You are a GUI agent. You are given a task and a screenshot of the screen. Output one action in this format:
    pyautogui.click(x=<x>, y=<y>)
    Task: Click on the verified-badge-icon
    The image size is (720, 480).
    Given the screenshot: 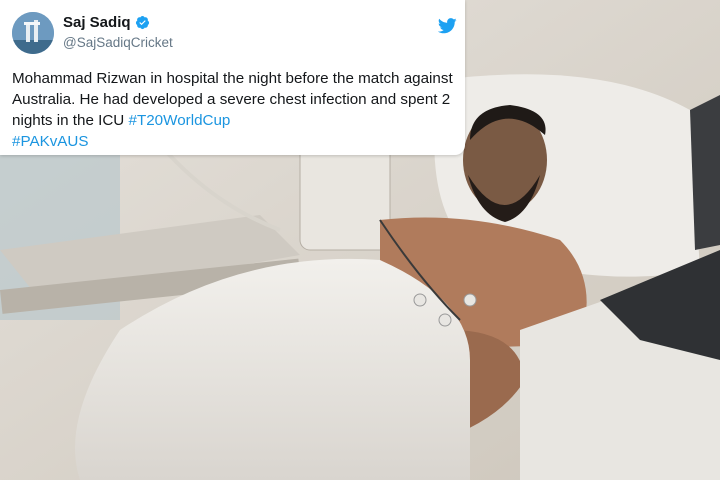 What is the action you would take?
    pyautogui.click(x=142, y=22)
    